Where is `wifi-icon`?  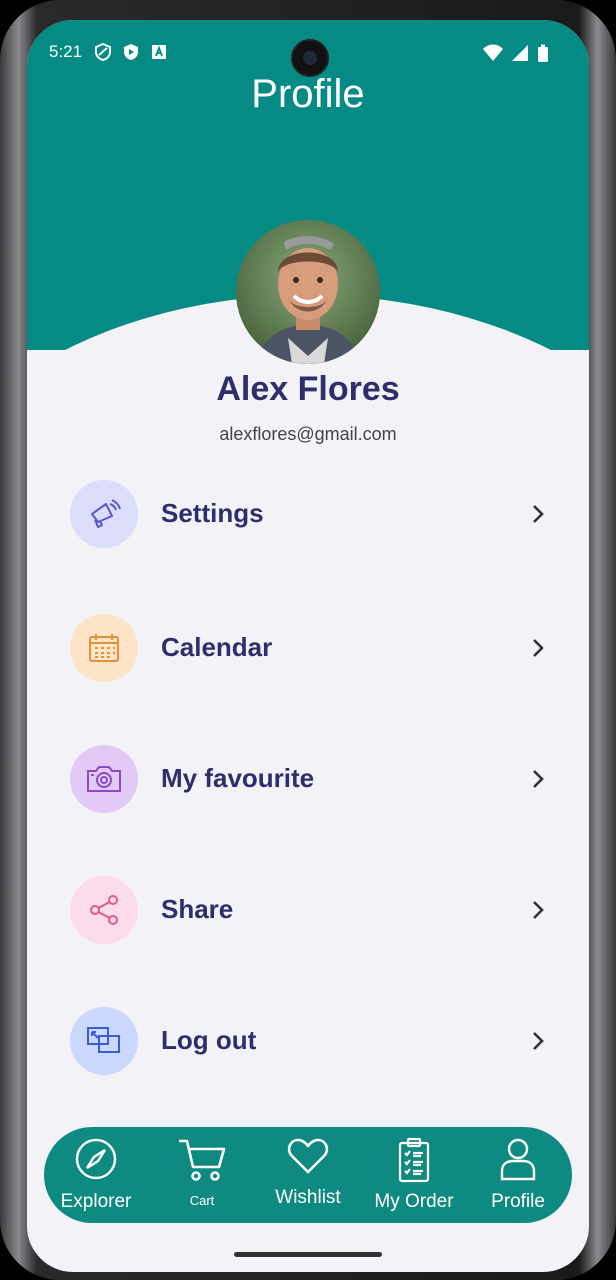 wifi-icon is located at coordinates (493, 52).